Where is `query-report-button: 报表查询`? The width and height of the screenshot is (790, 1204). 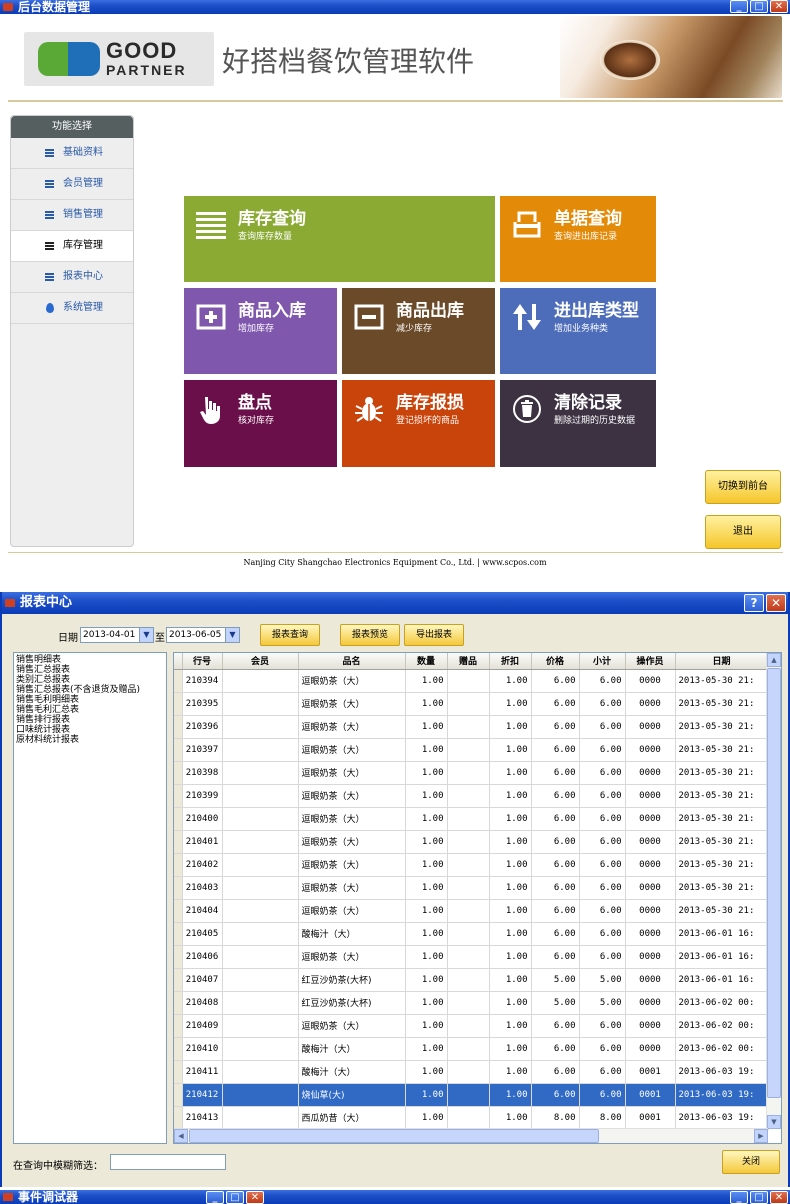 query-report-button: 报表查询 is located at coordinates (290, 635).